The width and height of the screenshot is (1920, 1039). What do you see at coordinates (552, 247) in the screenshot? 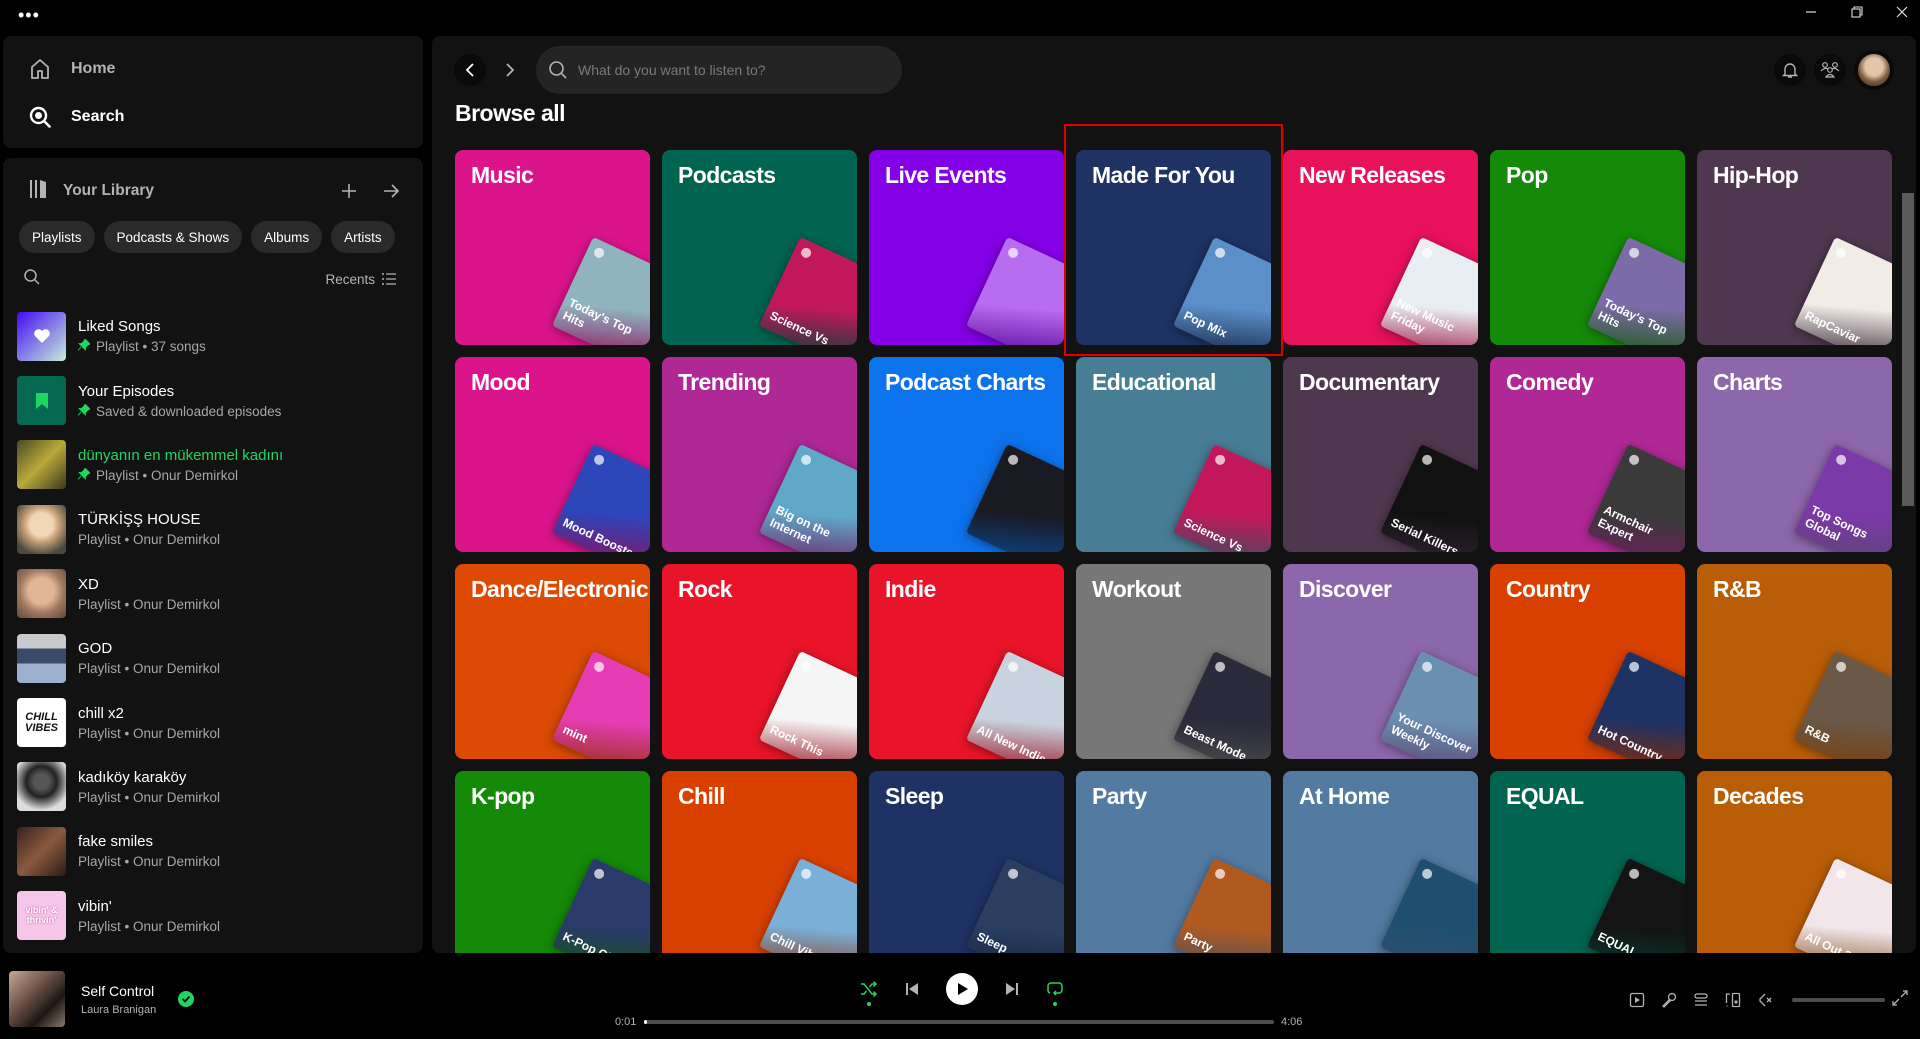
I see `category-card-music: Music Today's Top Hits` at bounding box center [552, 247].